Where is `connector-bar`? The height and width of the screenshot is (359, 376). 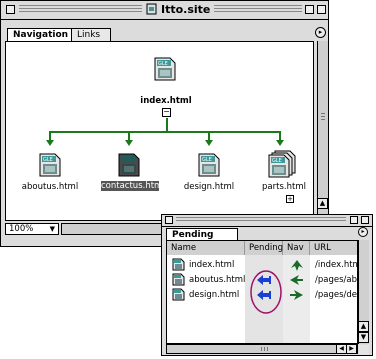 connector-bar is located at coordinates (165, 132).